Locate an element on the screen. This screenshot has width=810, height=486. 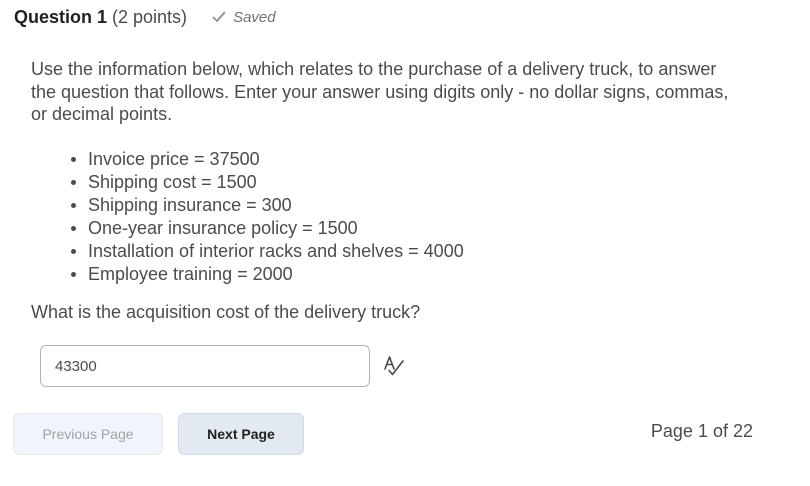
answer-input is located at coordinates (205, 366).